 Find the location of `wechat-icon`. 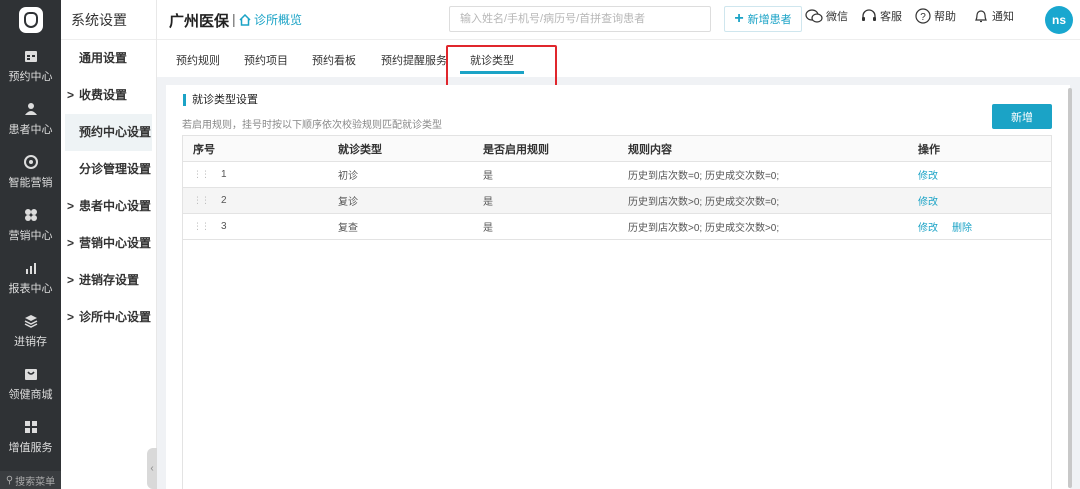

wechat-icon is located at coordinates (814, 16).